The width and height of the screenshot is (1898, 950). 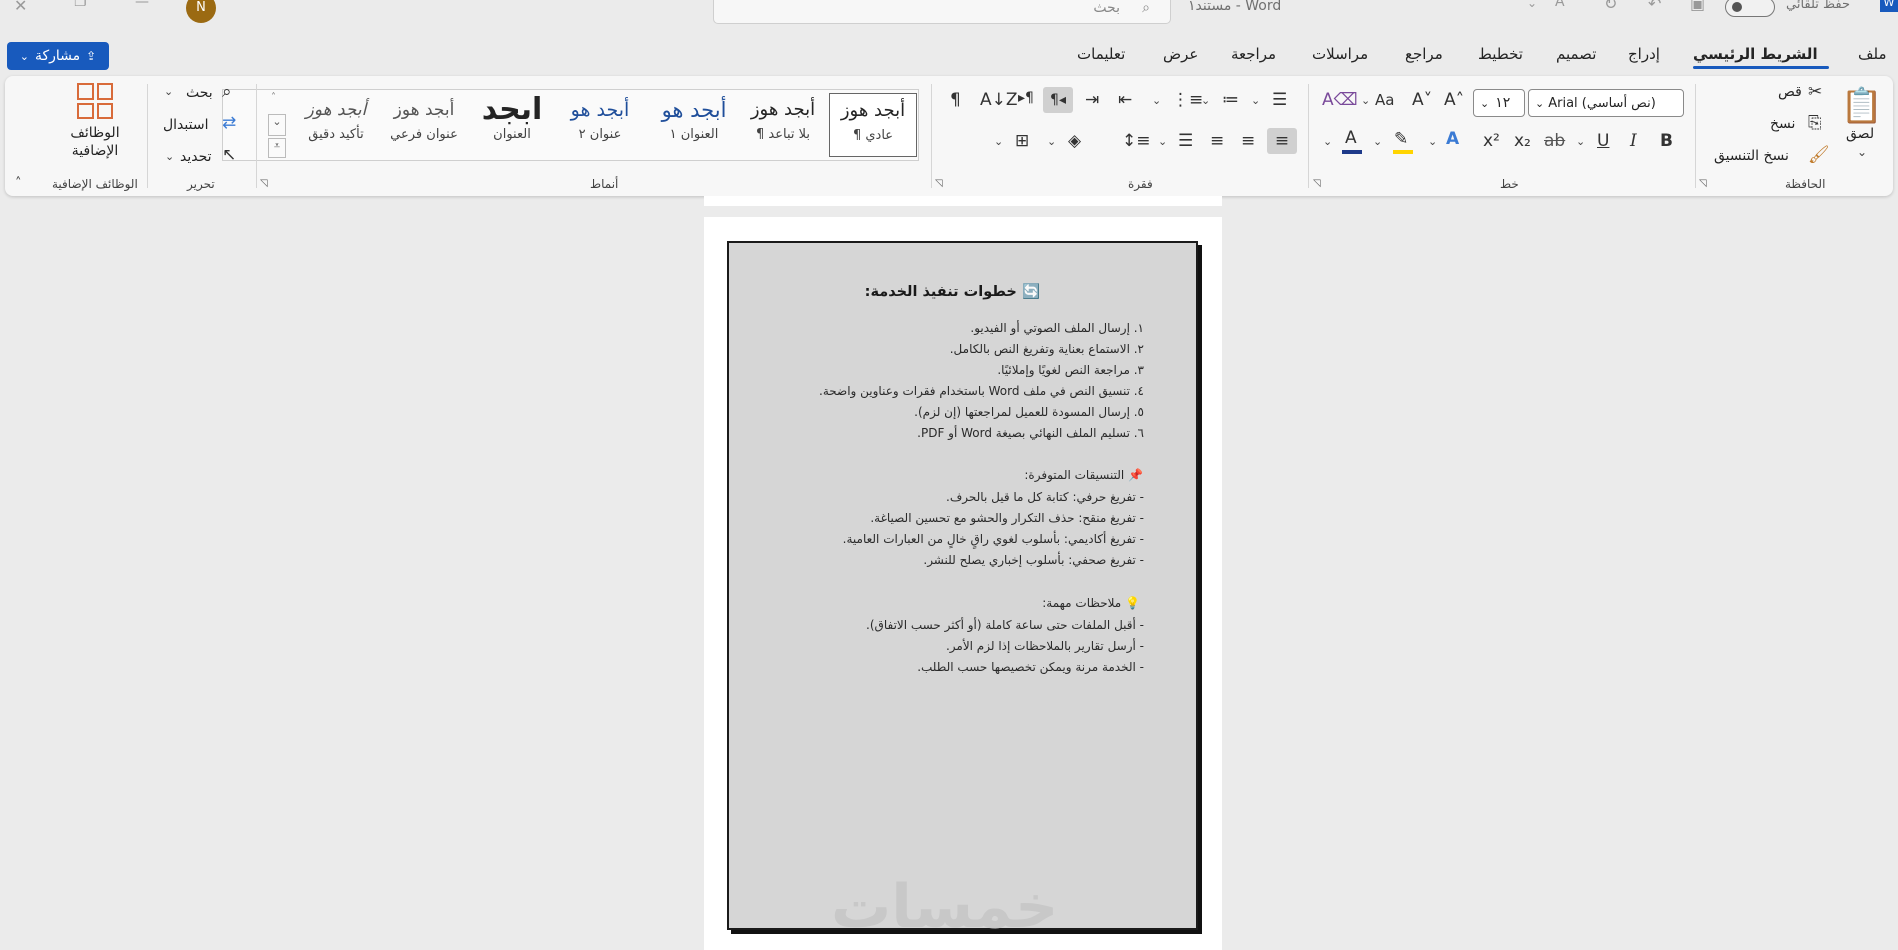 What do you see at coordinates (142, 5) in the screenshot?
I see `minimize-icon: —` at bounding box center [142, 5].